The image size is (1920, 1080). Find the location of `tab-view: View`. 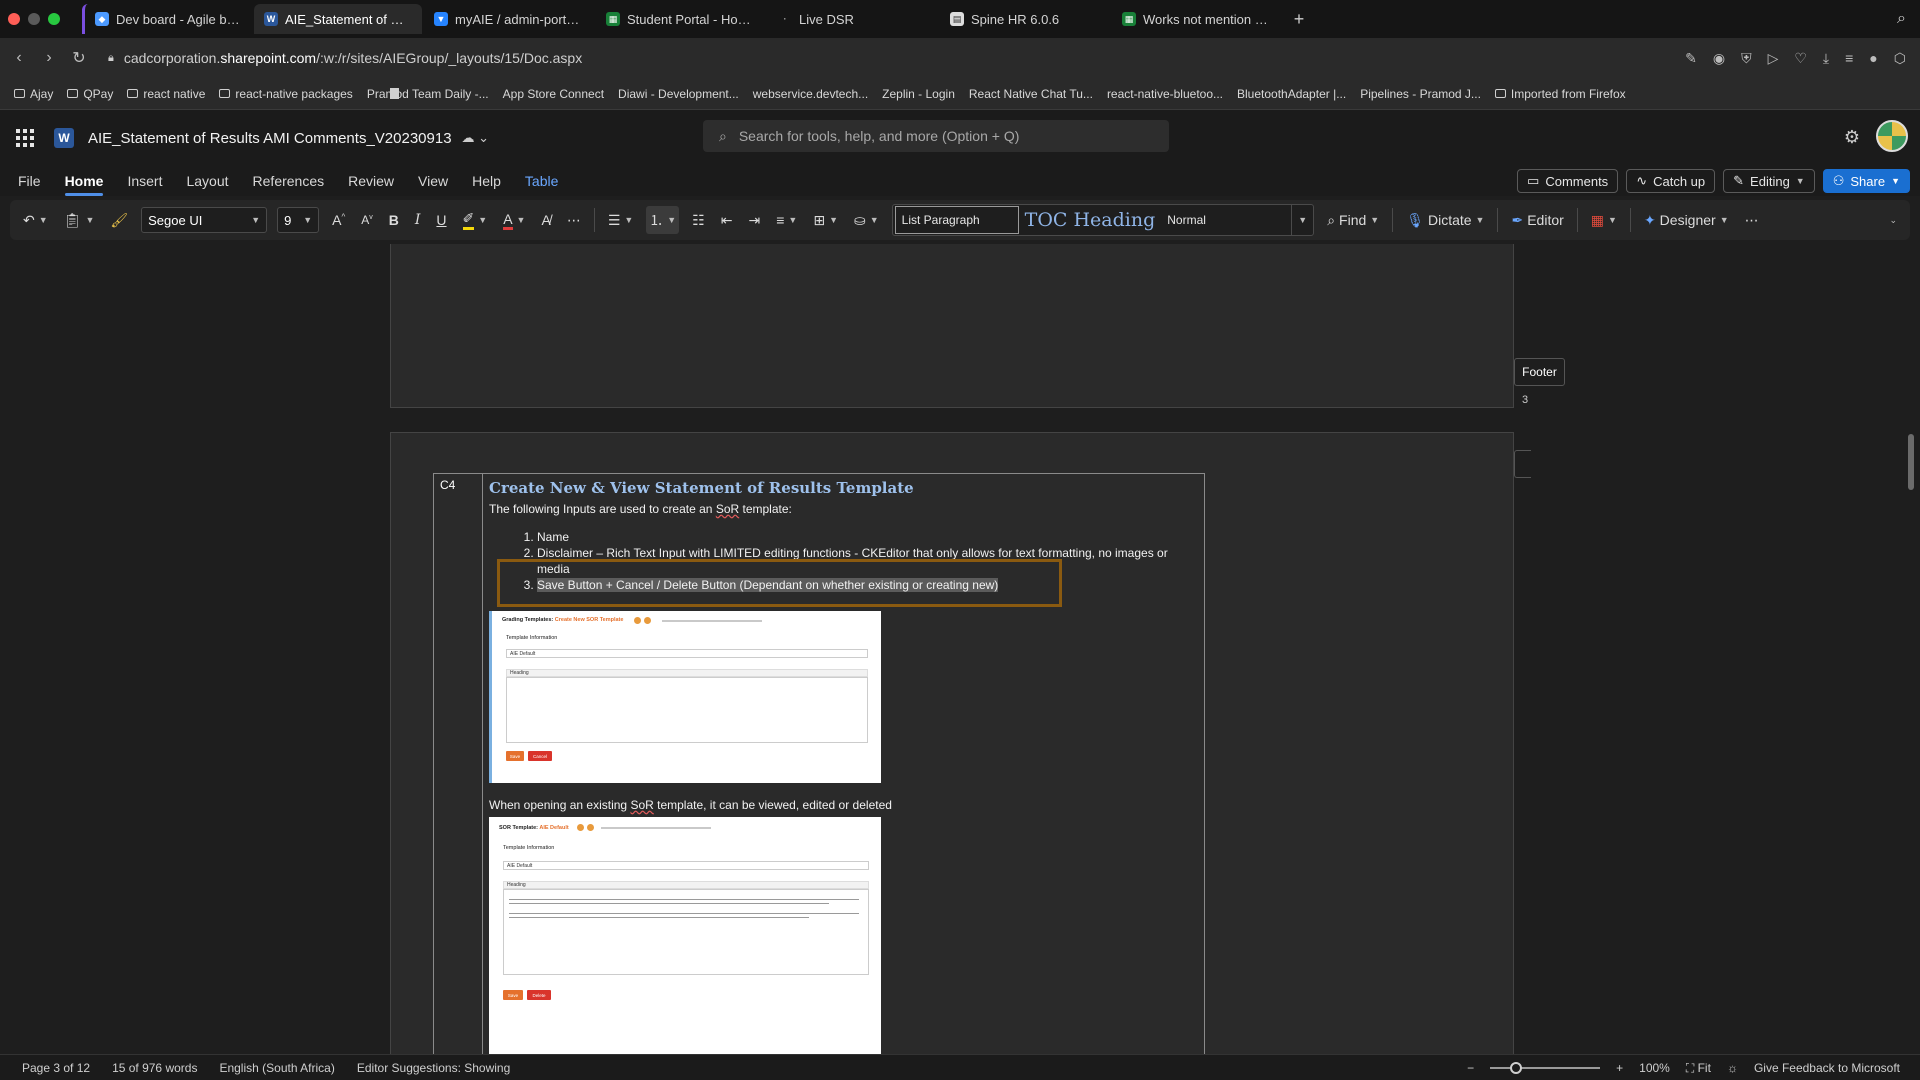

tab-view: View is located at coordinates (433, 181).